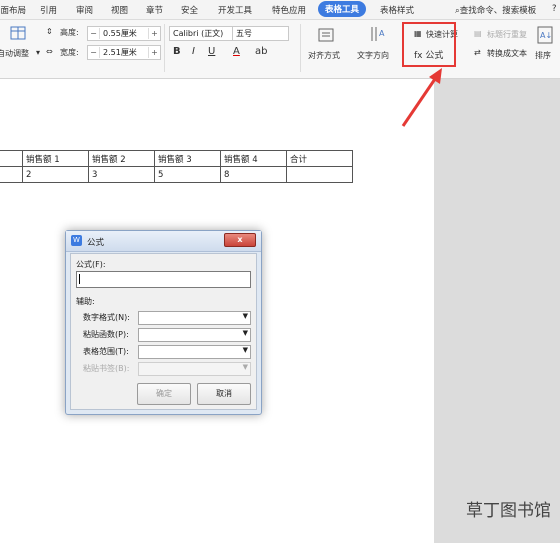 The width and height of the screenshot is (560, 543). Describe the element at coordinates (96, 243) in the screenshot. I see `dialog-title: 公式` at that location.